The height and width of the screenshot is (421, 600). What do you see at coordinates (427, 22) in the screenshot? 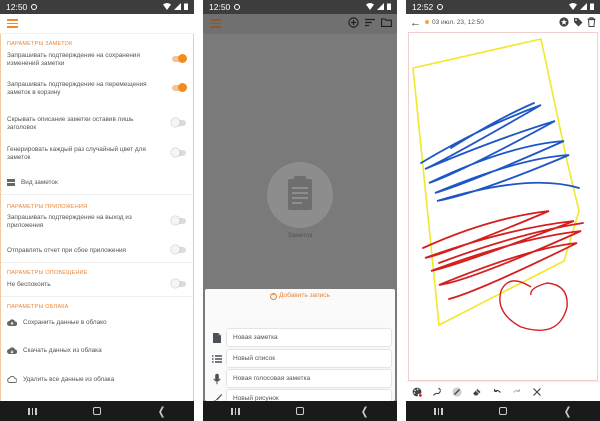
I see `color-dot-icon` at bounding box center [427, 22].